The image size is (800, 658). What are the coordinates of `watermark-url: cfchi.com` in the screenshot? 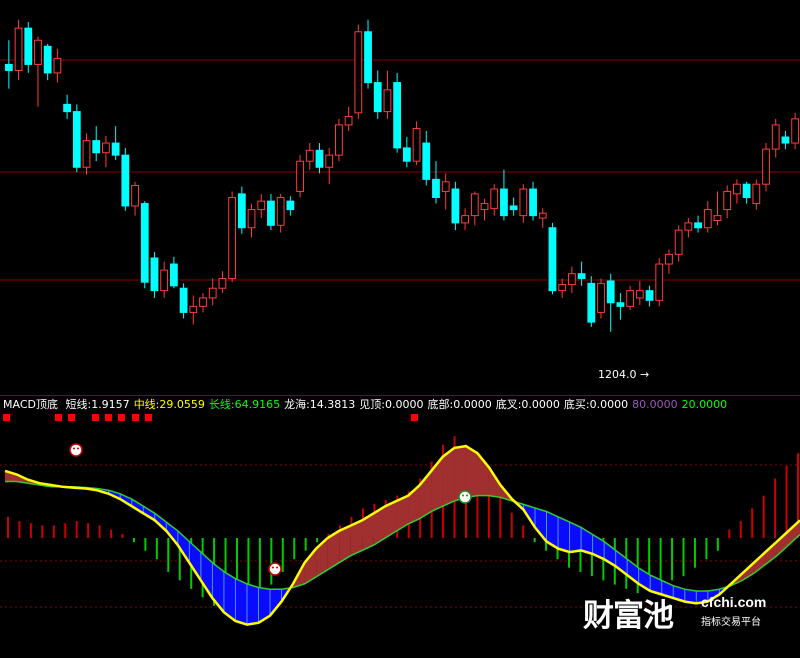 It's located at (734, 602).